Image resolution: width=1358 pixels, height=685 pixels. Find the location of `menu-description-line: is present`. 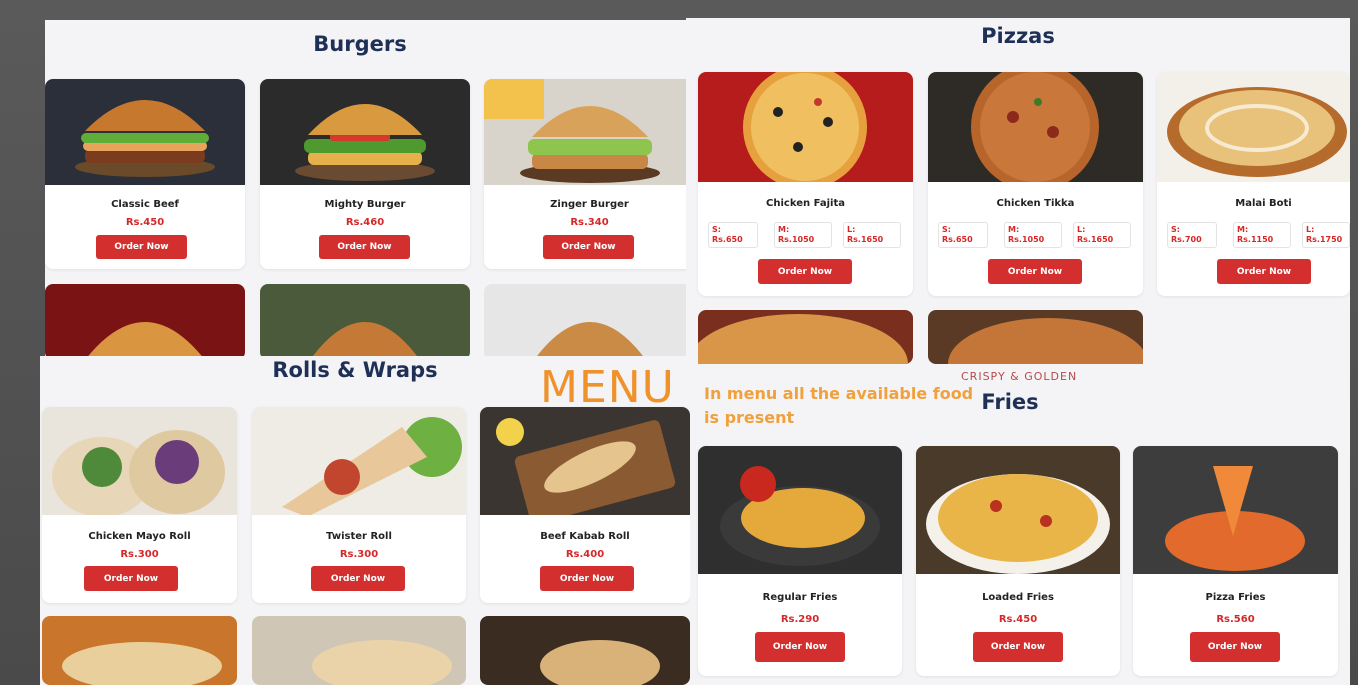

menu-description-line: is present is located at coordinates (749, 417).